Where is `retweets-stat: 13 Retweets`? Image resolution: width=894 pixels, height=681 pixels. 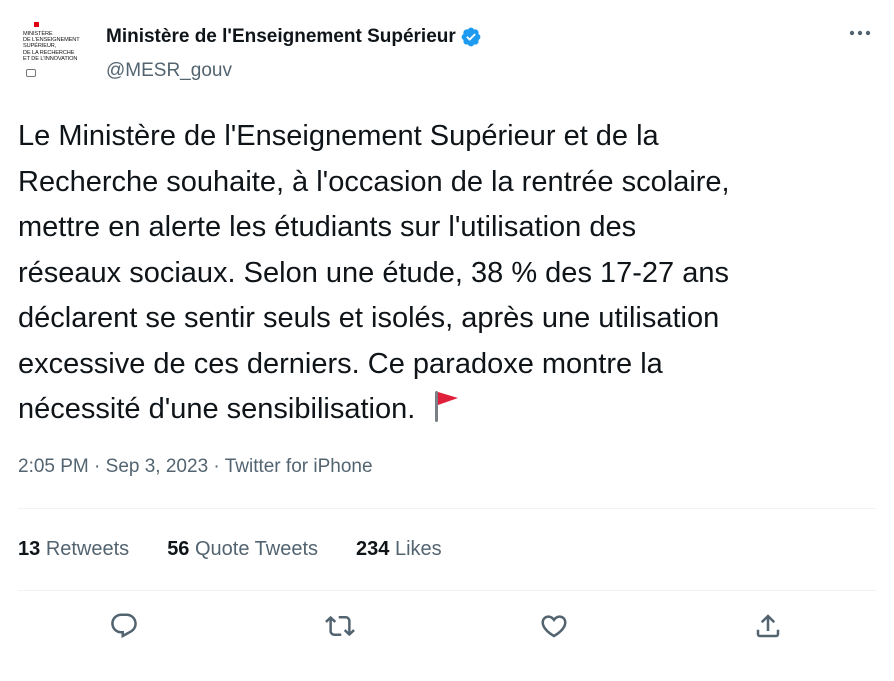
retweets-stat: 13 Retweets is located at coordinates (73, 549).